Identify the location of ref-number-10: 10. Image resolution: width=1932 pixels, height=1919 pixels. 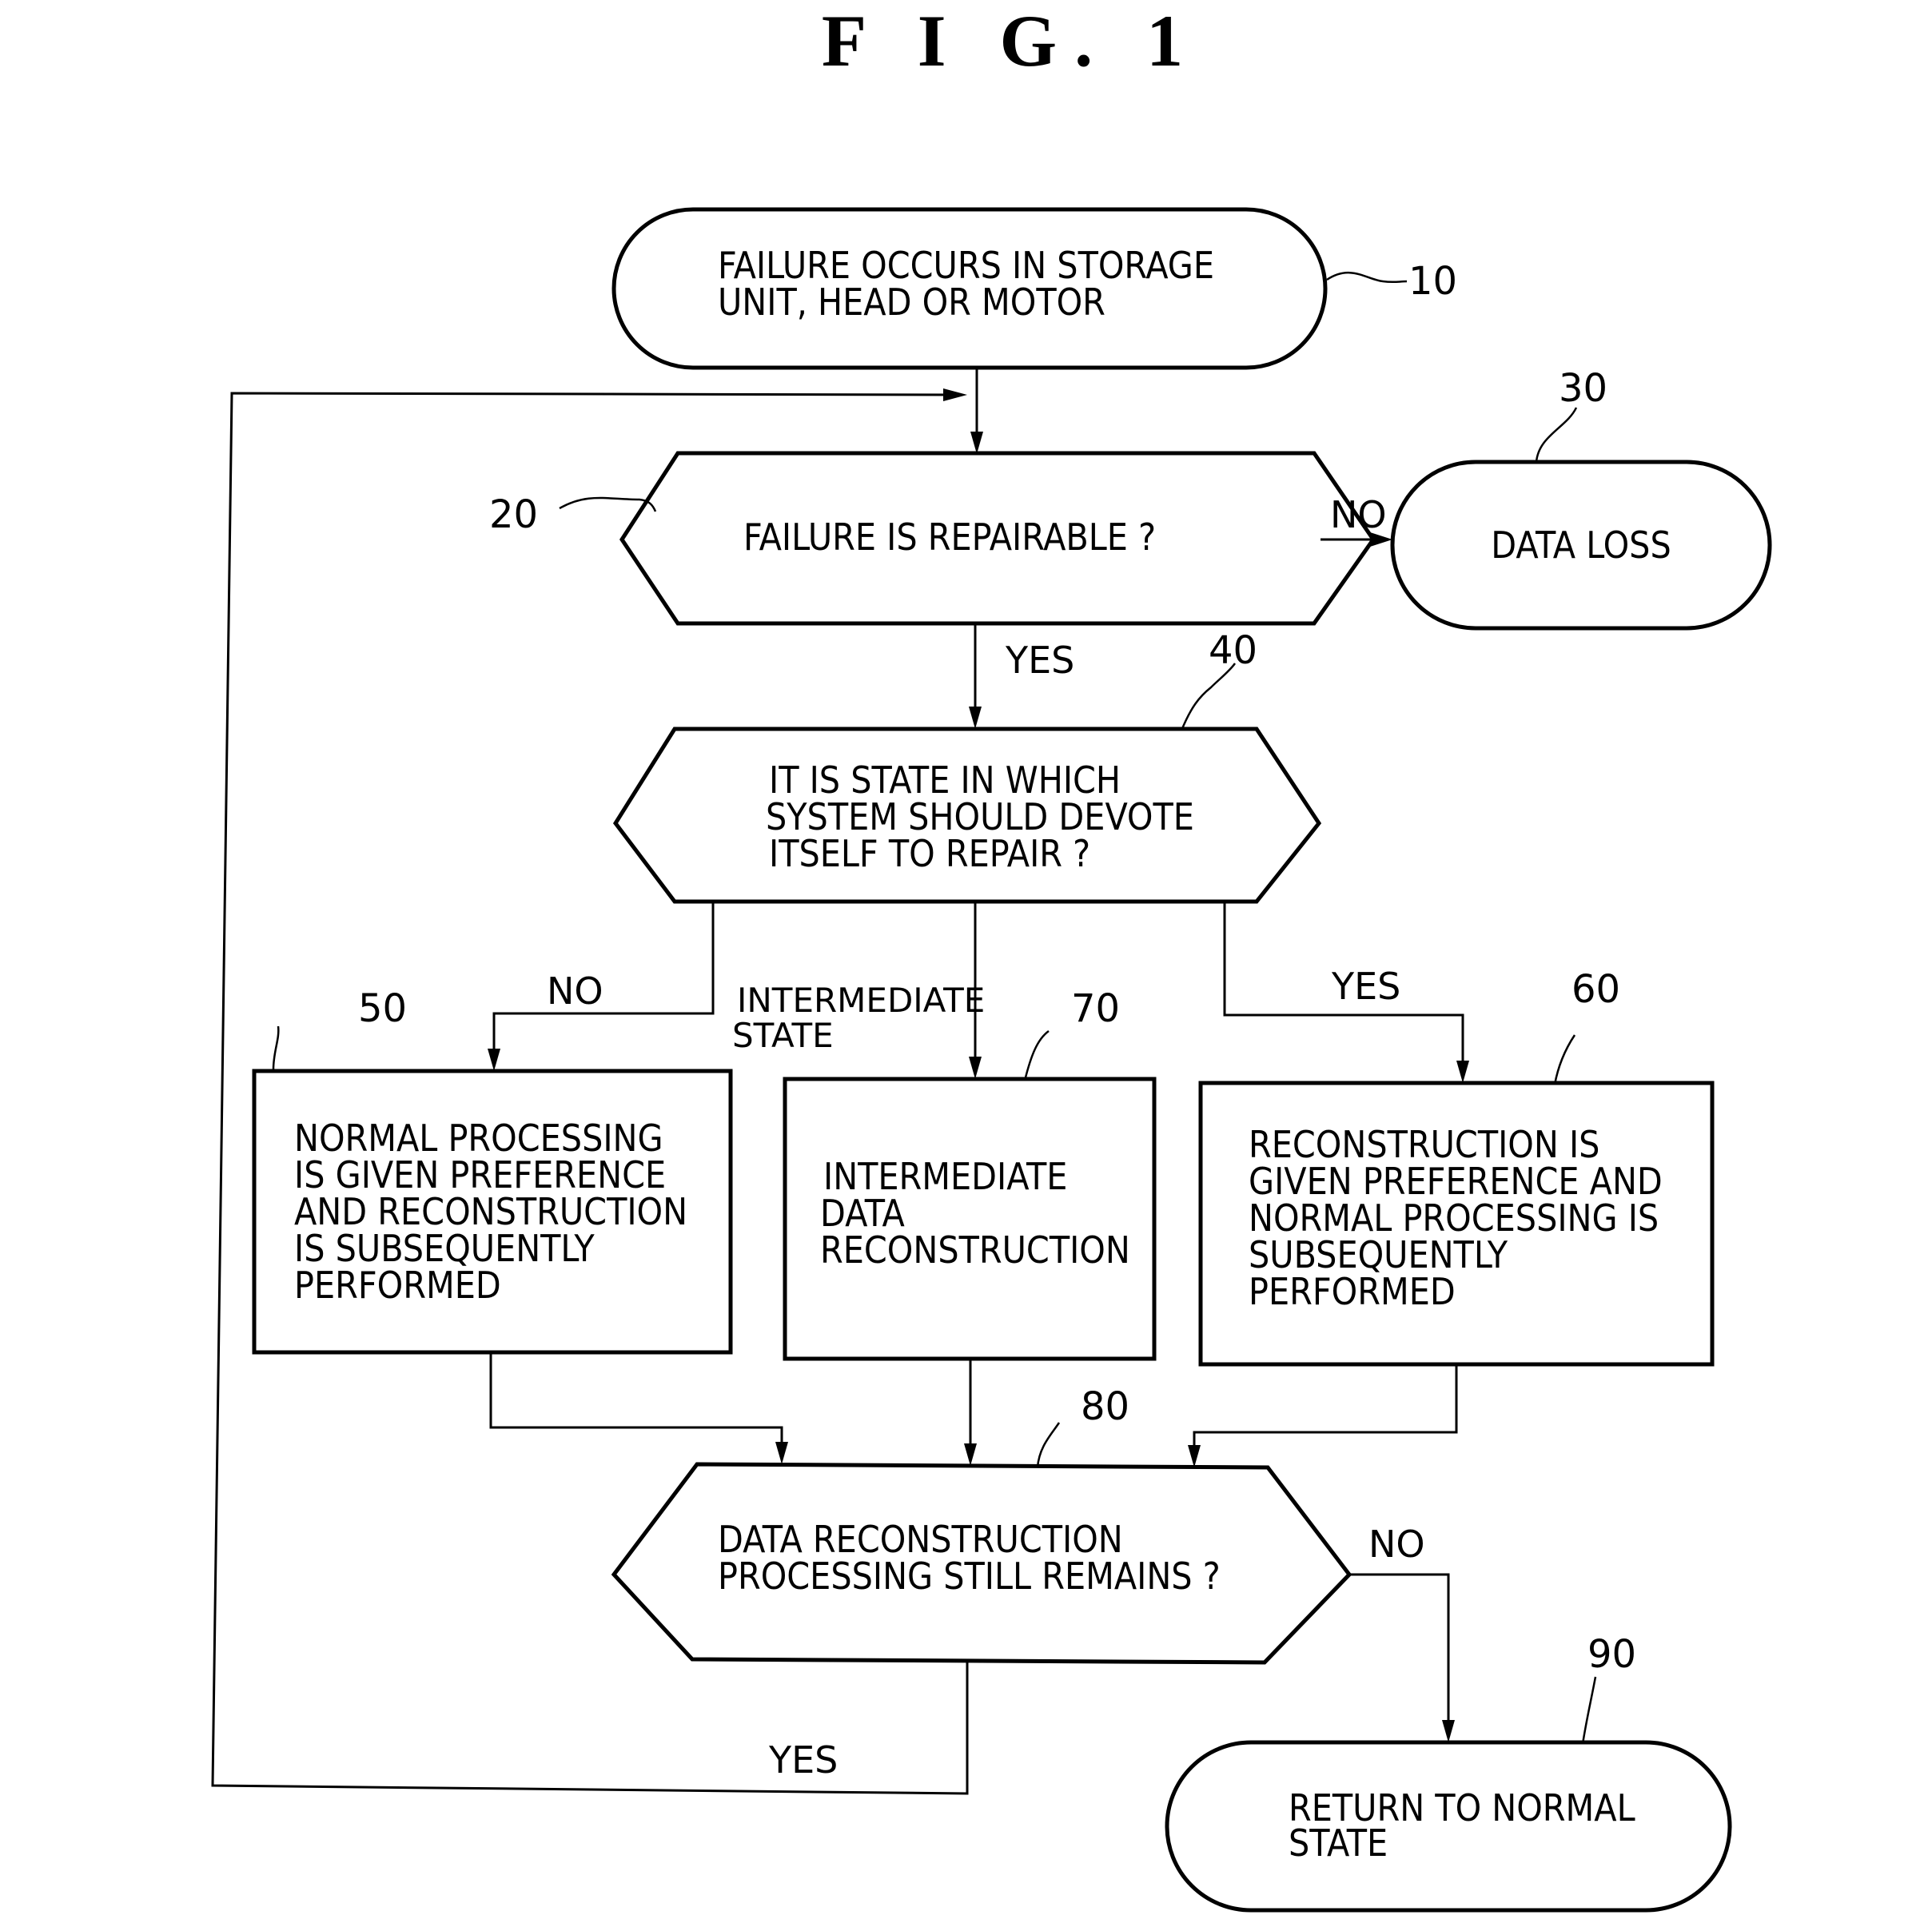
(1432, 281).